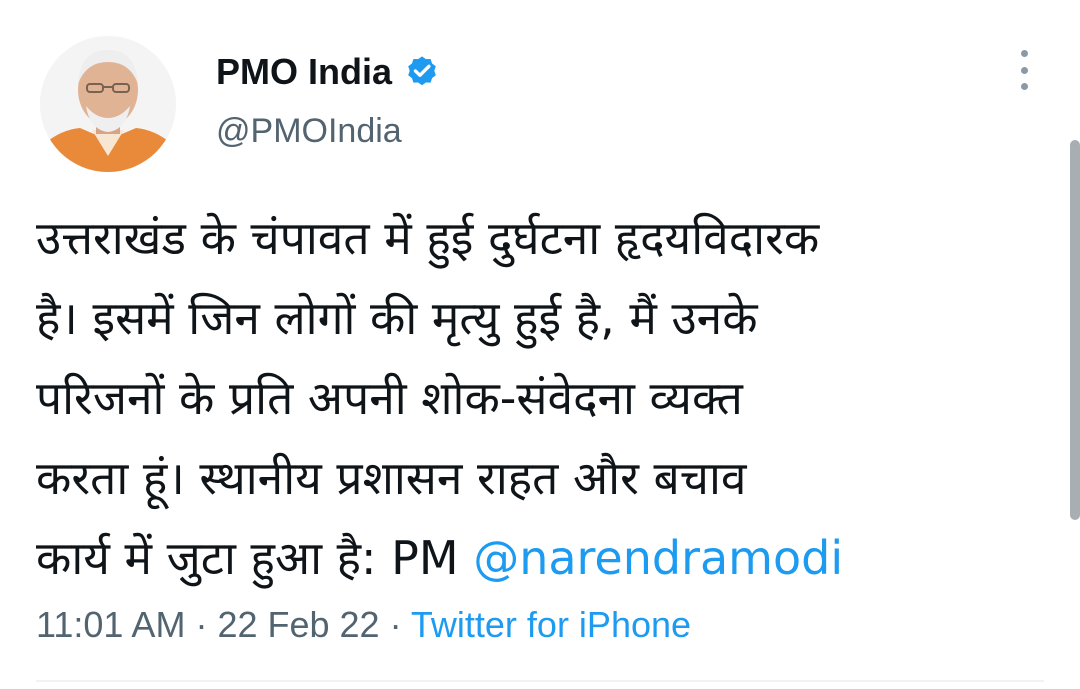 The width and height of the screenshot is (1080, 689). What do you see at coordinates (551, 624) in the screenshot?
I see `tweet-source-link: Twitter for iPhone` at bounding box center [551, 624].